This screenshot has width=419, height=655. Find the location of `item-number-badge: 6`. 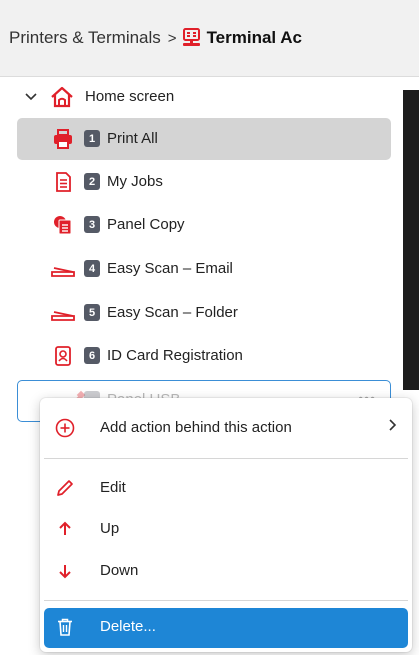

item-number-badge: 6 is located at coordinates (92, 355).